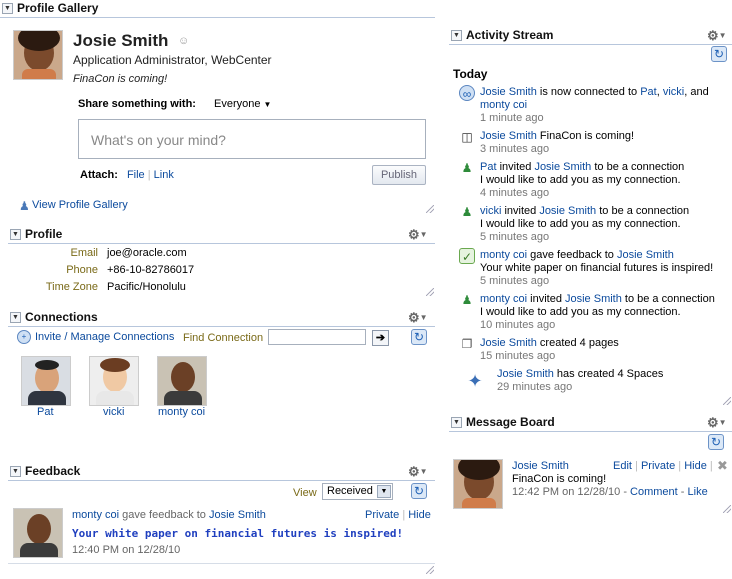 Image resolution: width=732 pixels, height=579 pixels. Describe the element at coordinates (467, 168) in the screenshot. I see `invite-icon: ♟` at that location.